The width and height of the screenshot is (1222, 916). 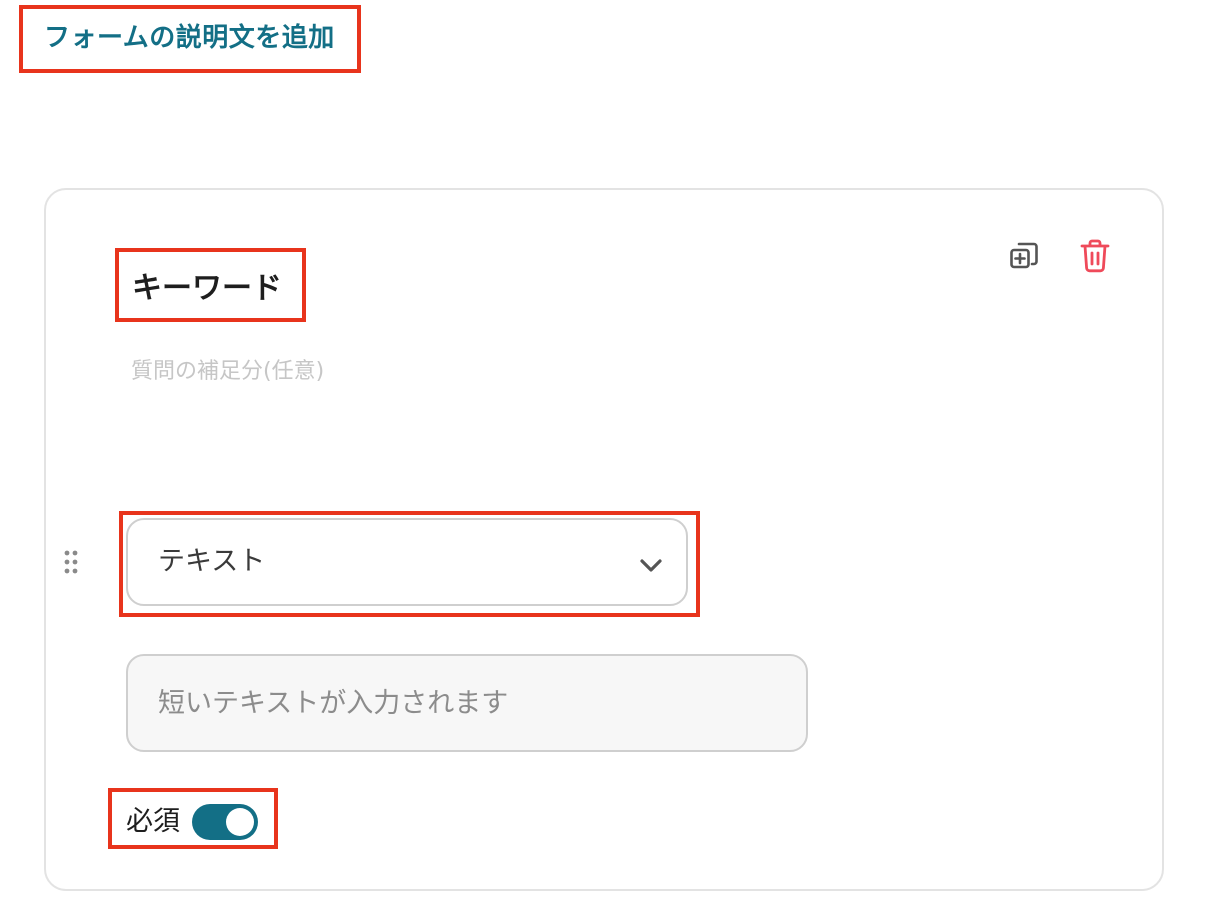 I want to click on answer-preview-input, so click(x=467, y=703).